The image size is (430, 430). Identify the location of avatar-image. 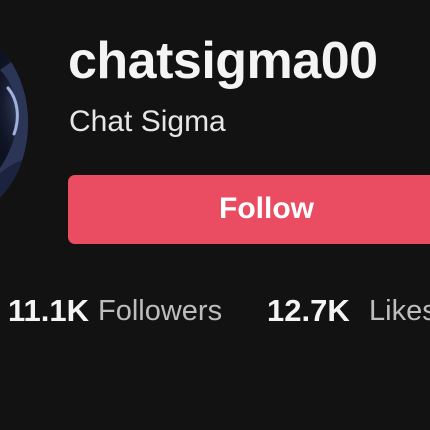
(14, 123).